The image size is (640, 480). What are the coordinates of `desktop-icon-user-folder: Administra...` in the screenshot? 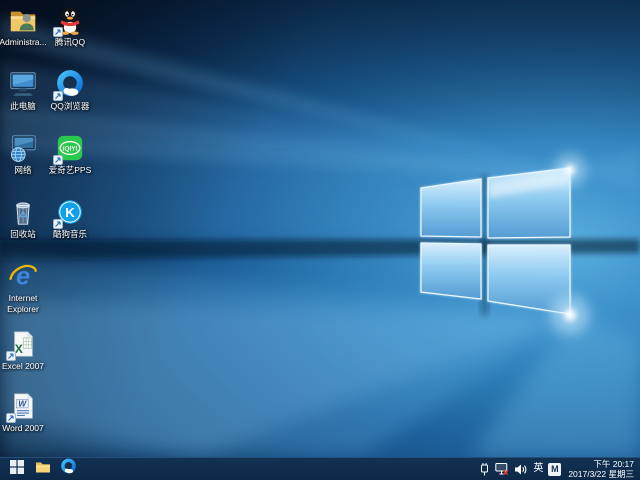 It's located at (24, 26).